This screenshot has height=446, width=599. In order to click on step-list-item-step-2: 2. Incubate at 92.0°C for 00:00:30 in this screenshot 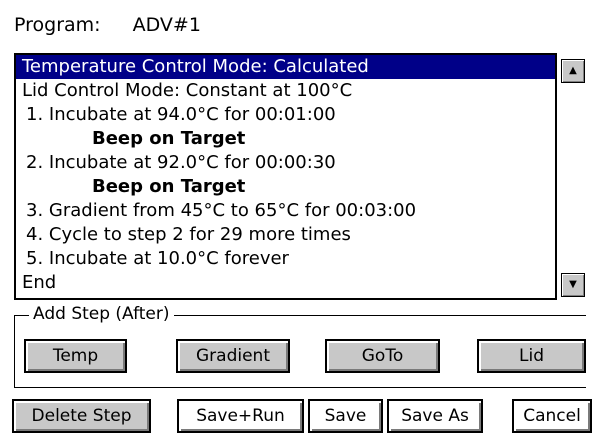, I will do `click(285, 163)`.